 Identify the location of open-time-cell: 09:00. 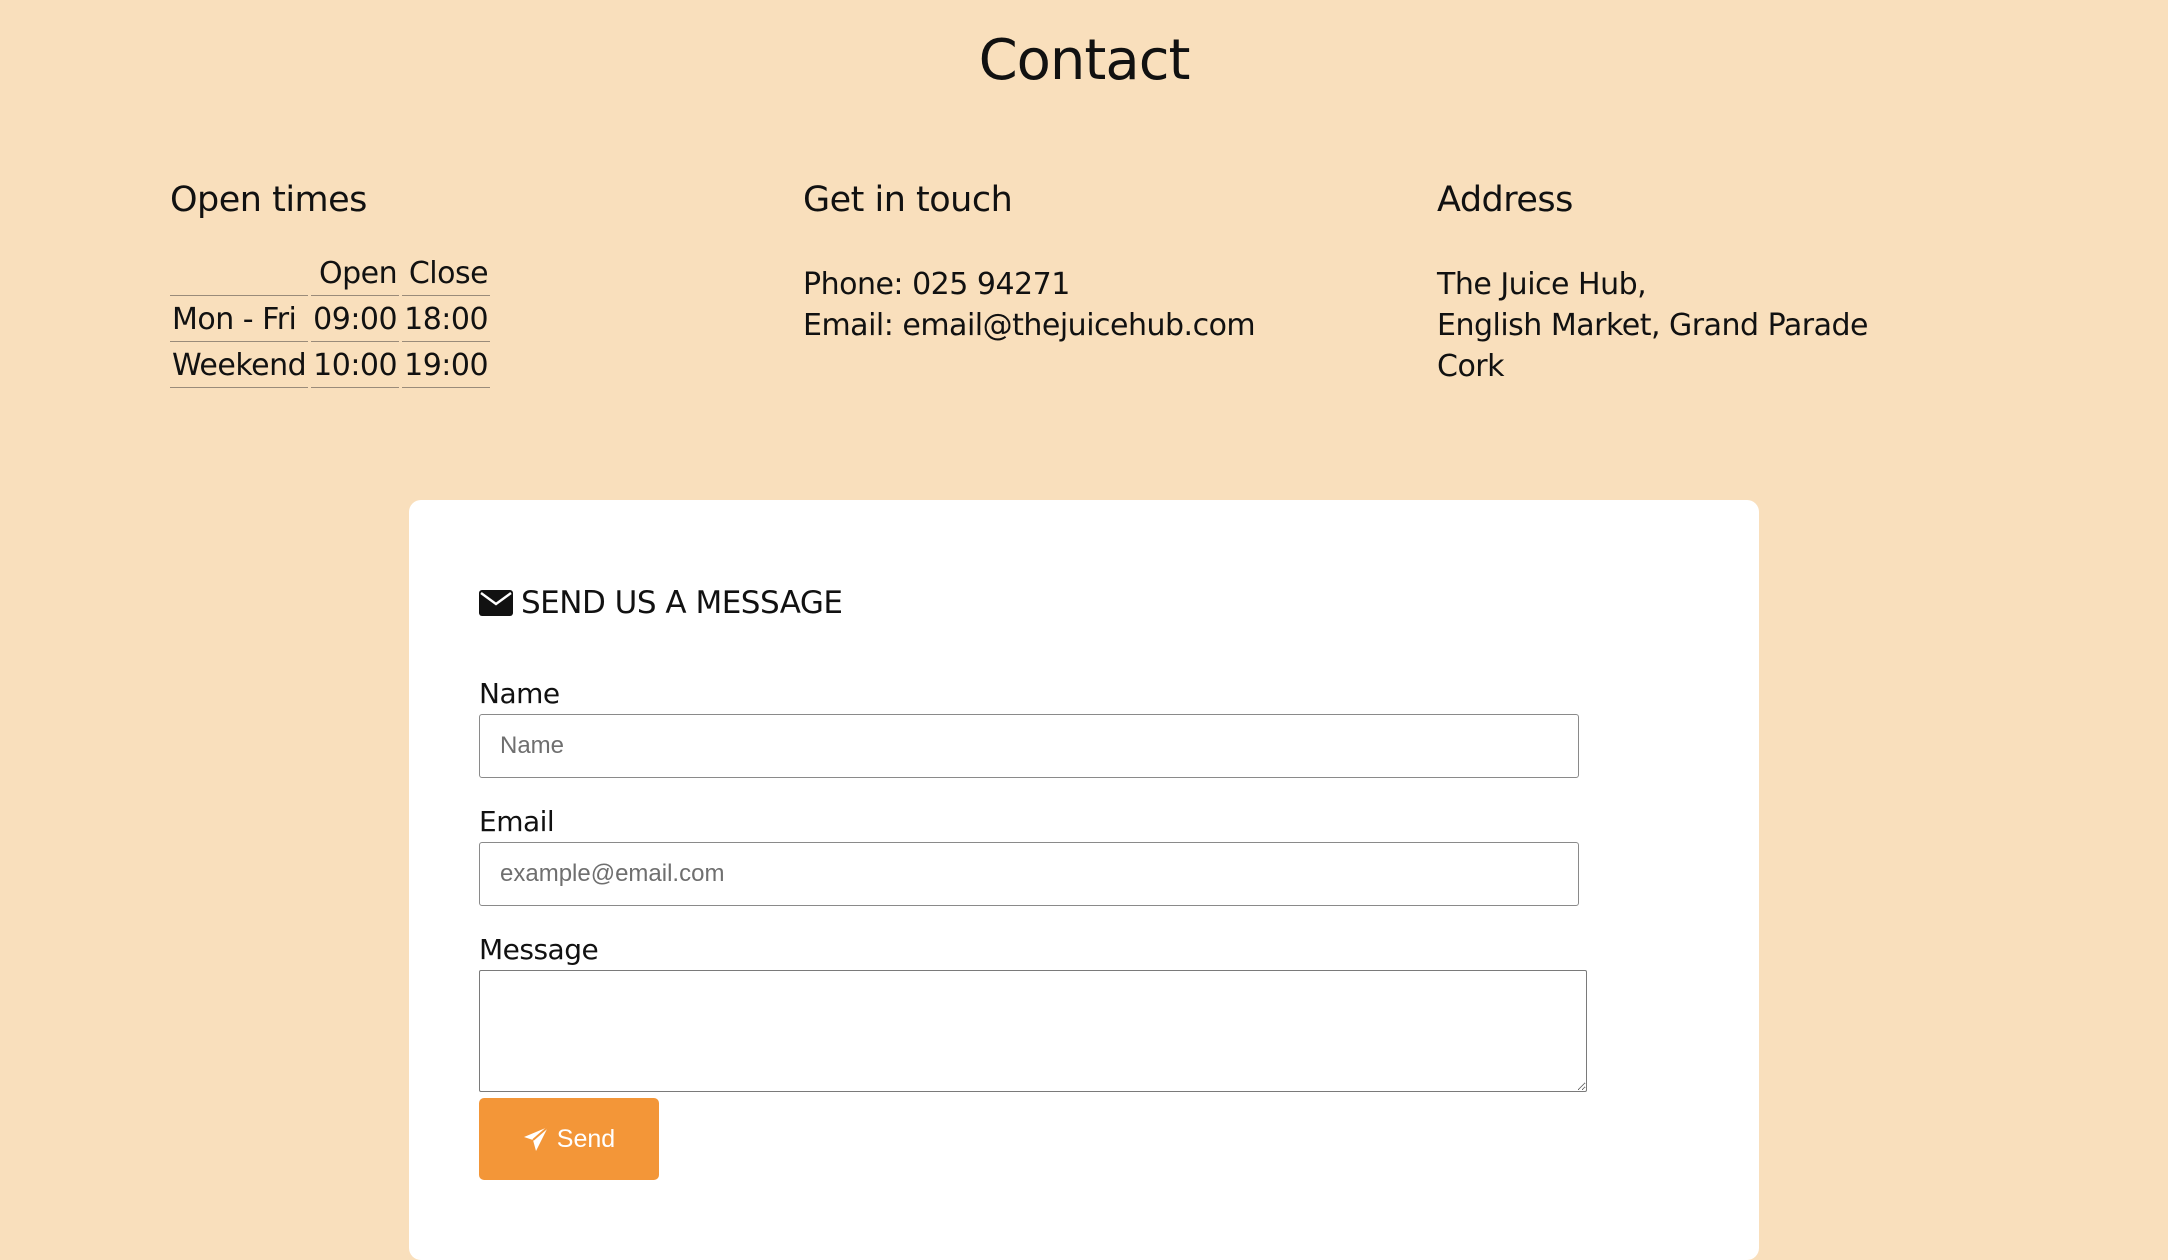
(355, 320).